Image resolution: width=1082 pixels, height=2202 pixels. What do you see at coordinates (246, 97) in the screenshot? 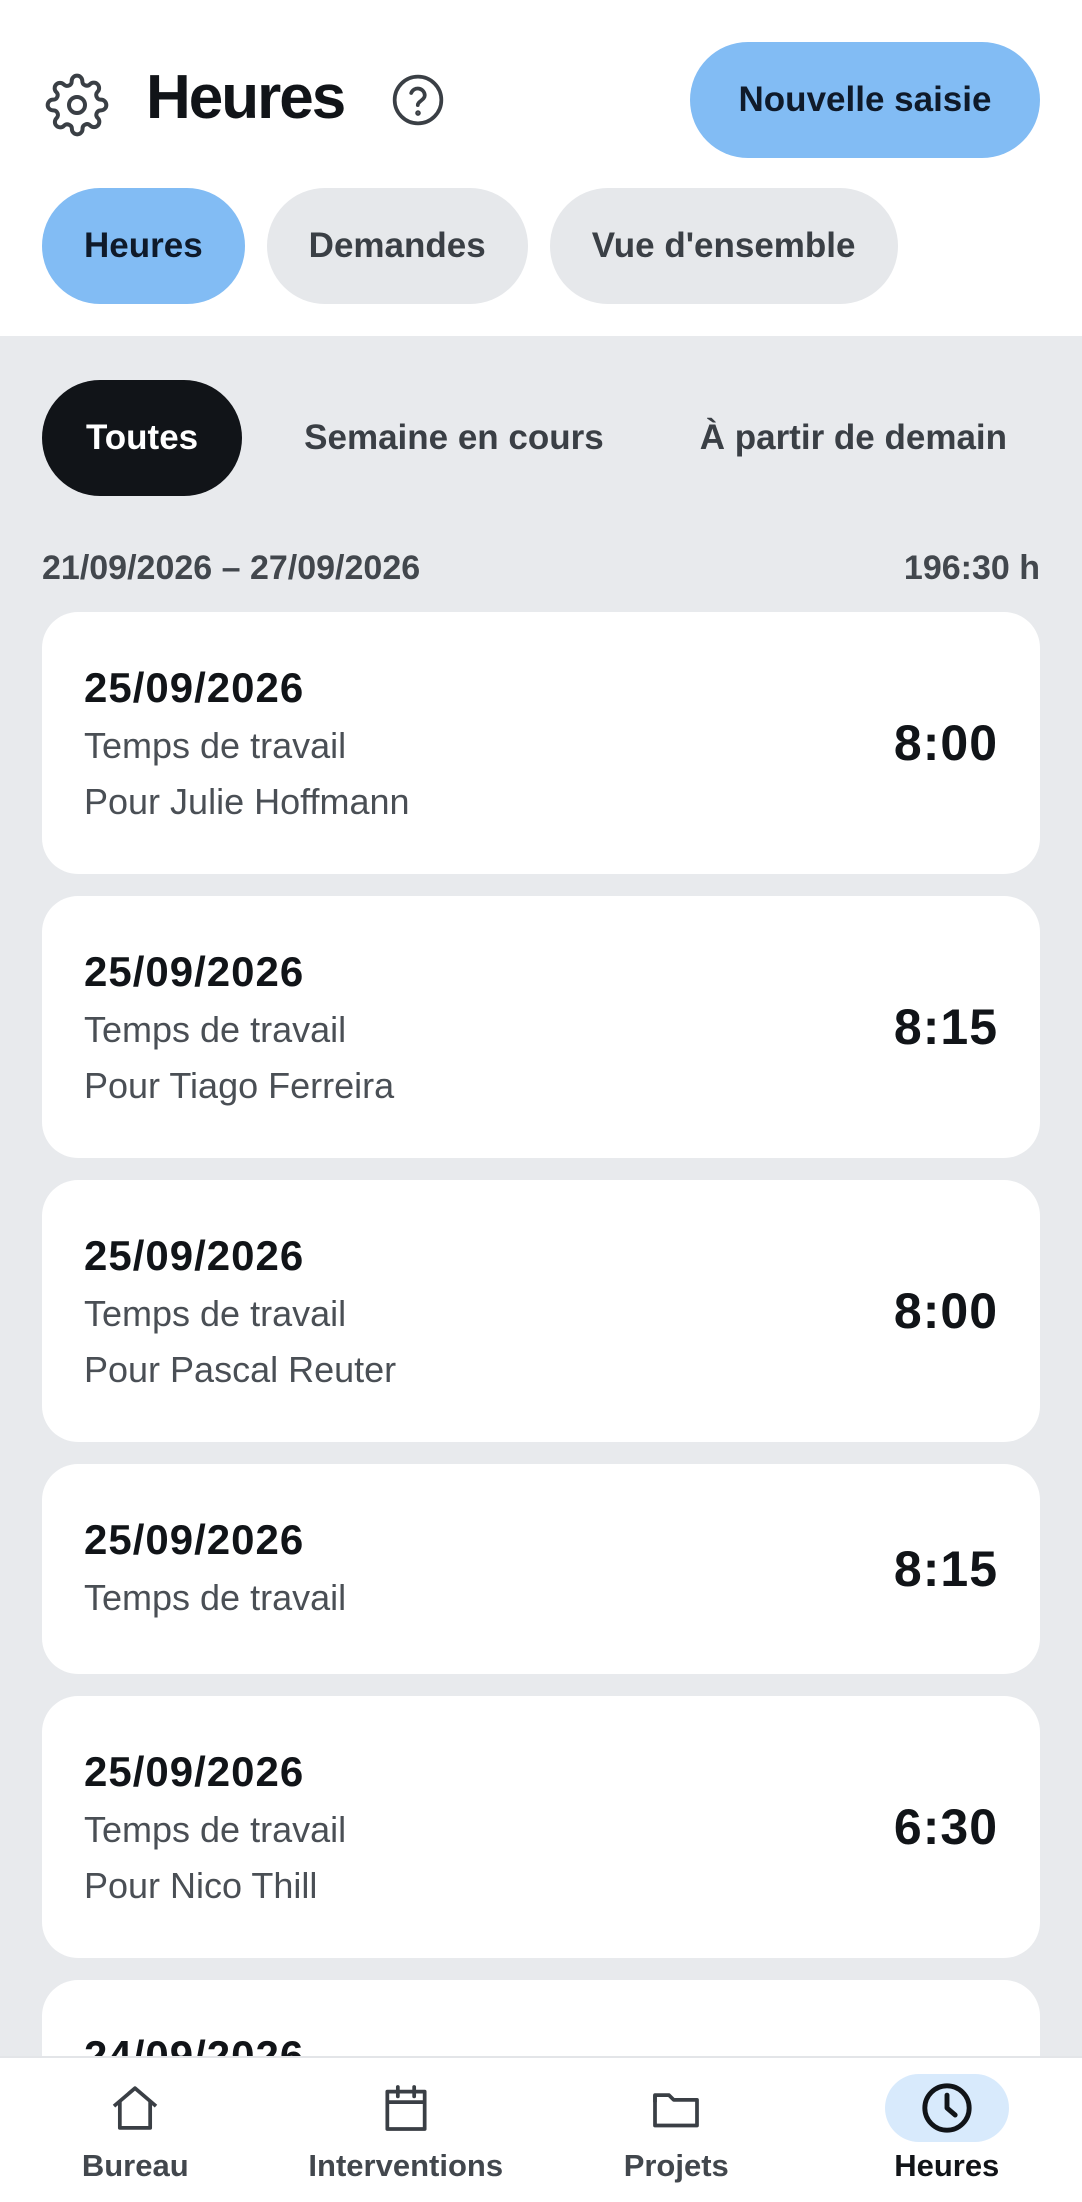
I see `page-title: Heures` at bounding box center [246, 97].